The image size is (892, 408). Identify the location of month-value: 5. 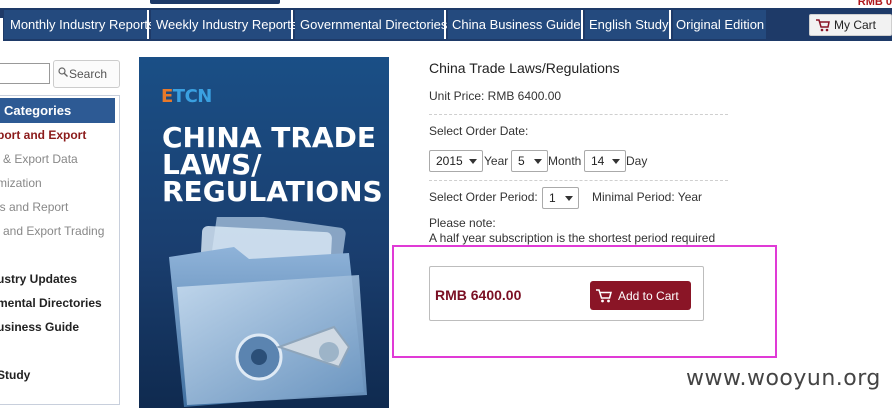
(521, 161).